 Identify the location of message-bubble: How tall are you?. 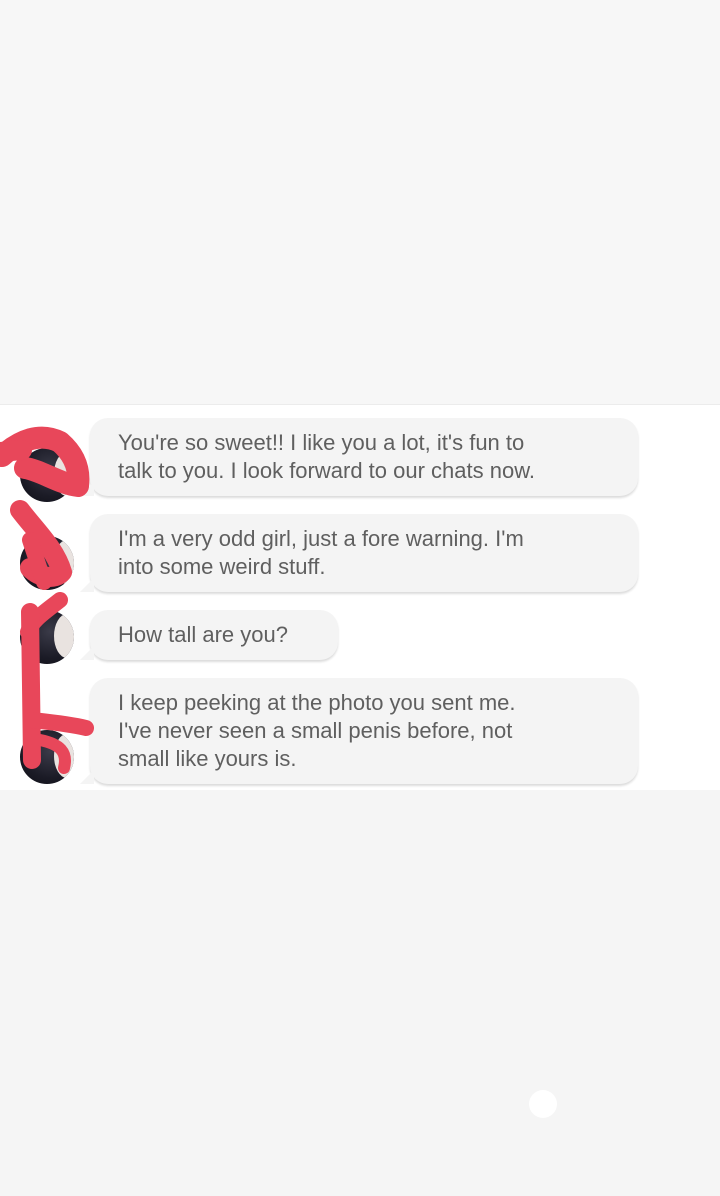
(209, 635).